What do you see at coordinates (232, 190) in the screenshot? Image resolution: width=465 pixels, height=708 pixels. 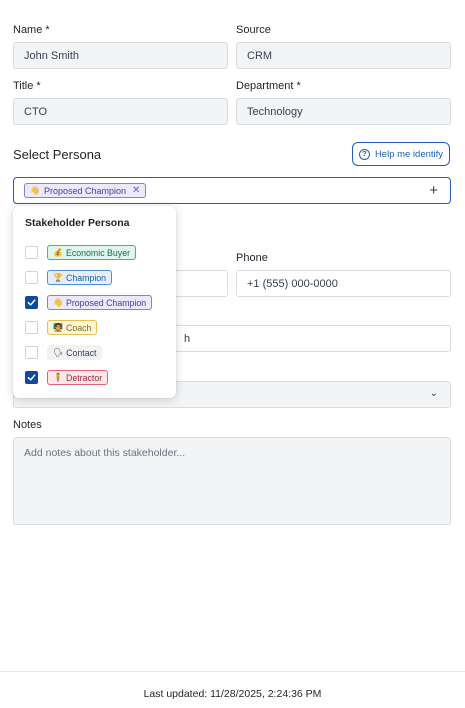 I see `persona-select: 👋 Proposed Champion ✕ +` at bounding box center [232, 190].